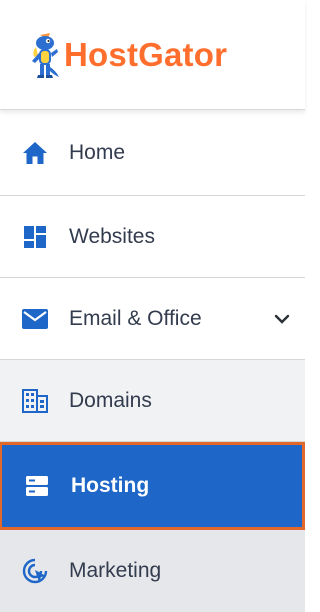 The width and height of the screenshot is (320, 612). What do you see at coordinates (97, 152) in the screenshot?
I see `sidebar-item-label: Home` at bounding box center [97, 152].